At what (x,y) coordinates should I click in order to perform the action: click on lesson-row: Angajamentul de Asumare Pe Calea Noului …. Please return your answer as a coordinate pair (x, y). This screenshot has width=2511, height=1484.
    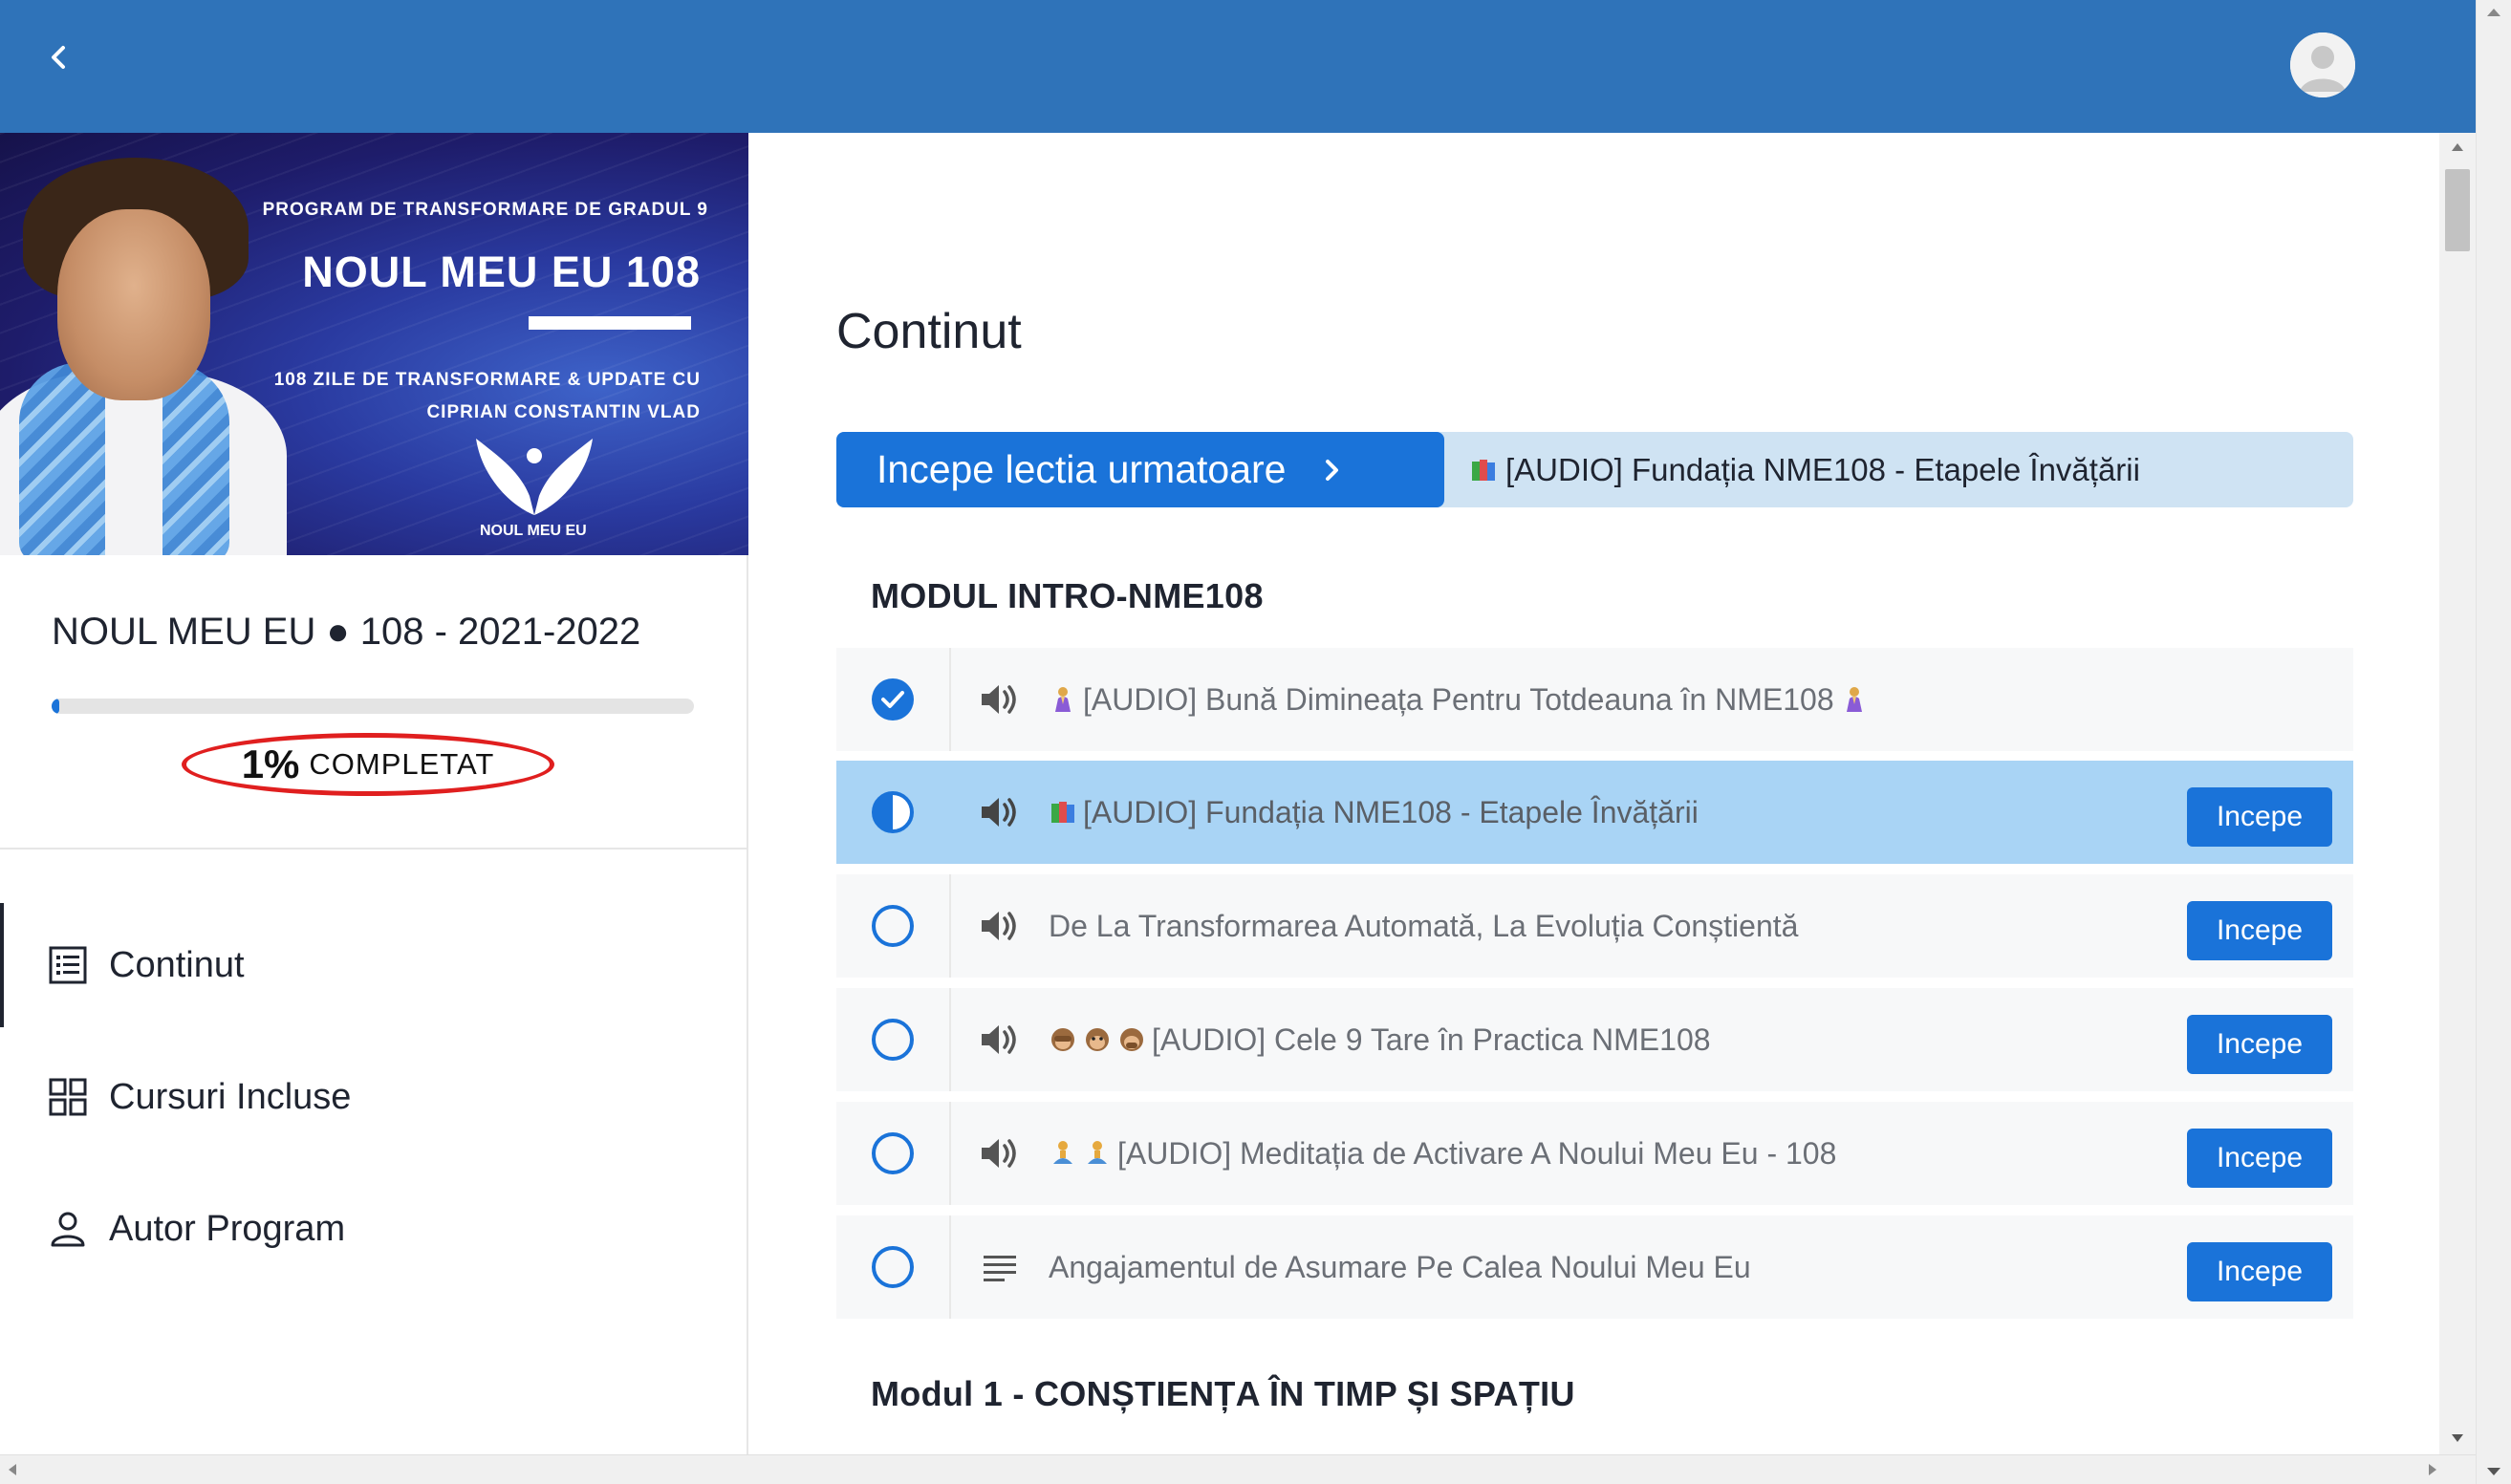
    Looking at the image, I should click on (1595, 1267).